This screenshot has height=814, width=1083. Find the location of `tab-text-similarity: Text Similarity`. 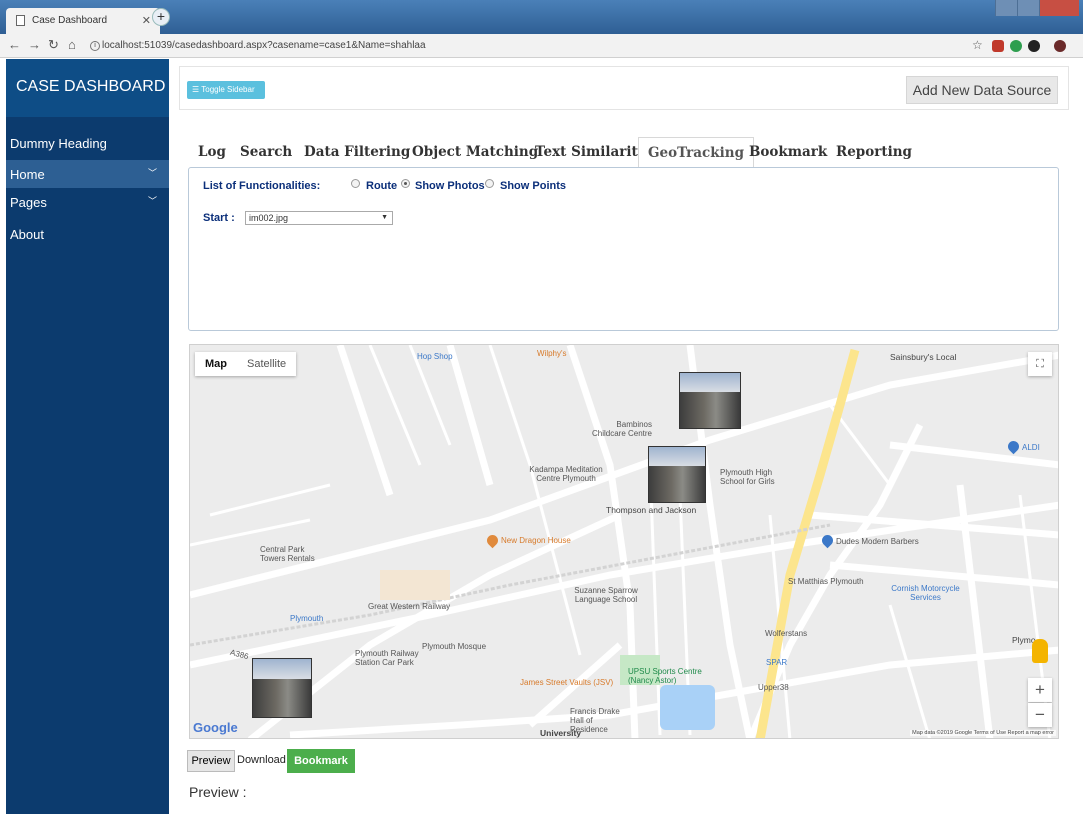

tab-text-similarity: Text Similarity is located at coordinates (590, 152).